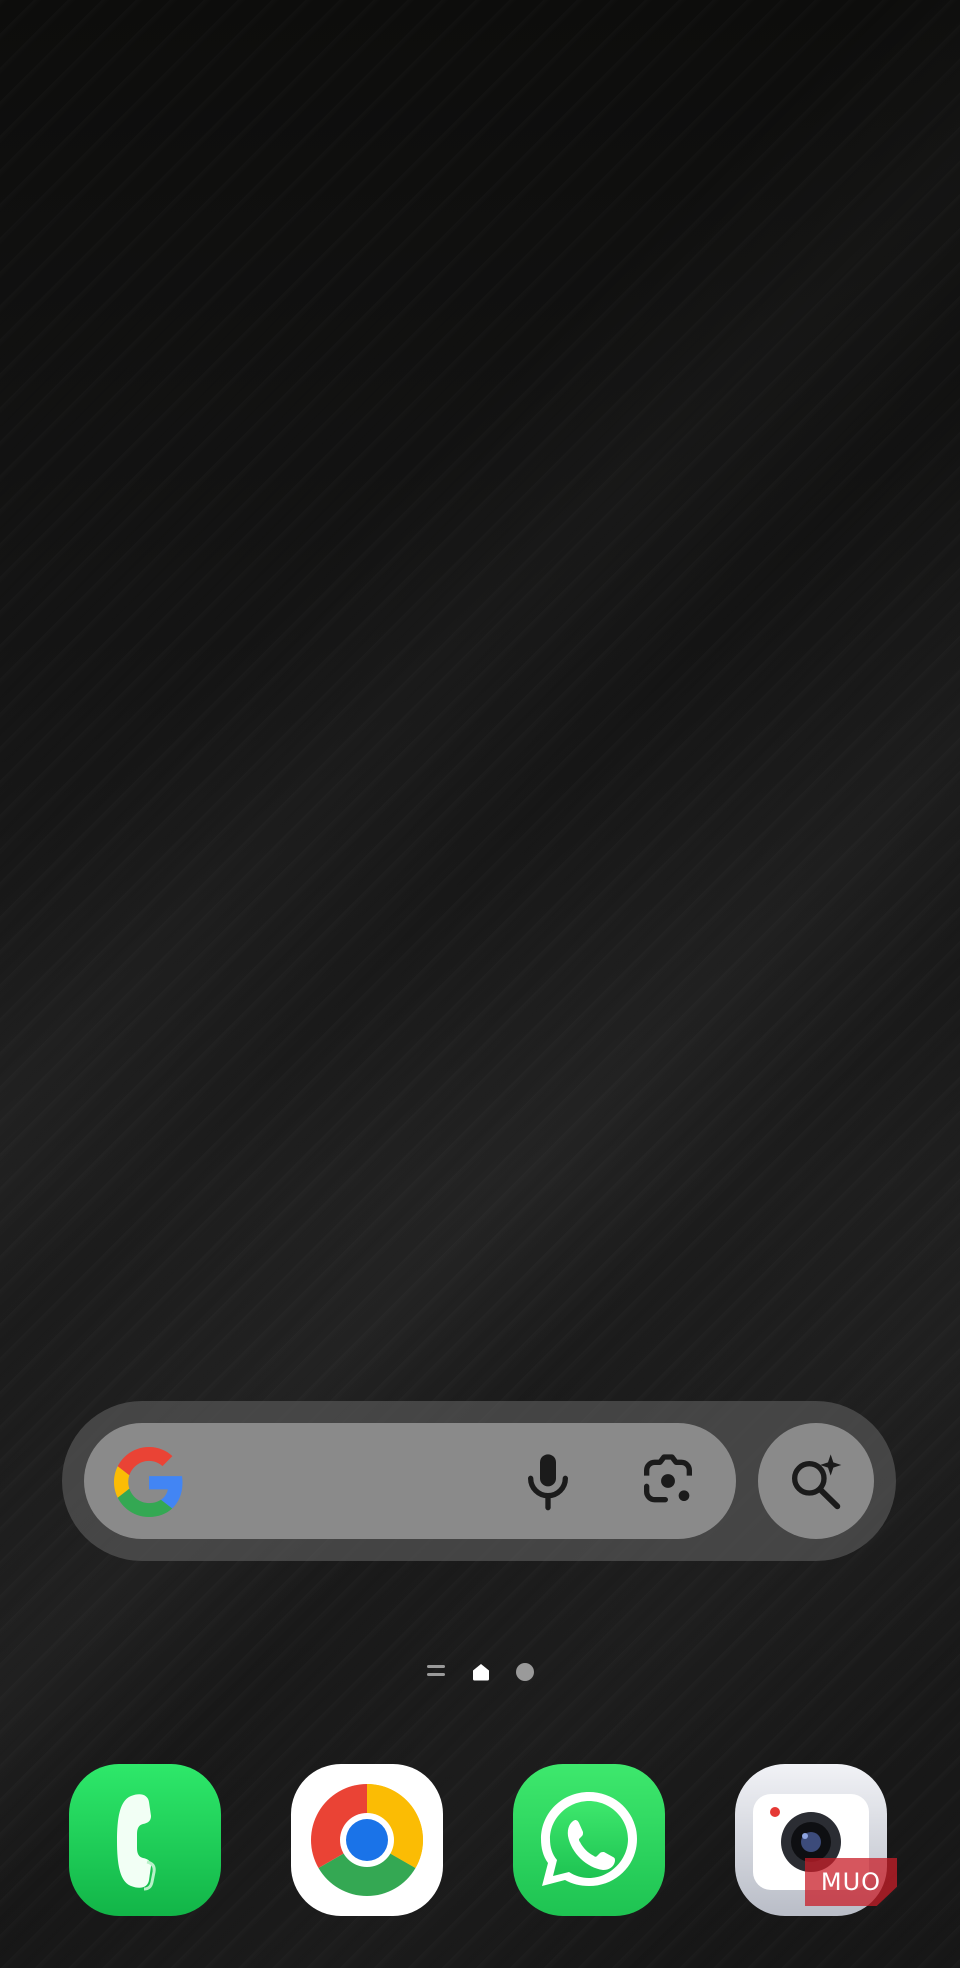 The image size is (960, 1968). What do you see at coordinates (548, 1481) in the screenshot?
I see `microphone-icon` at bounding box center [548, 1481].